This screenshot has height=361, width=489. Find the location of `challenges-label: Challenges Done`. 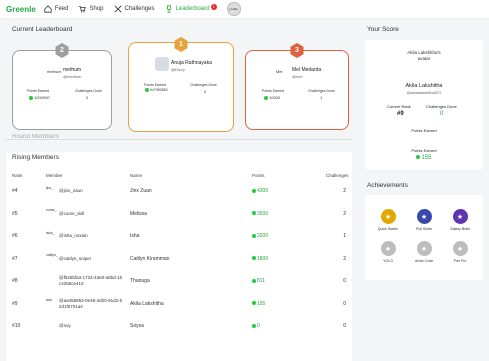

challenges-label: Challenges Done is located at coordinates (203, 85).